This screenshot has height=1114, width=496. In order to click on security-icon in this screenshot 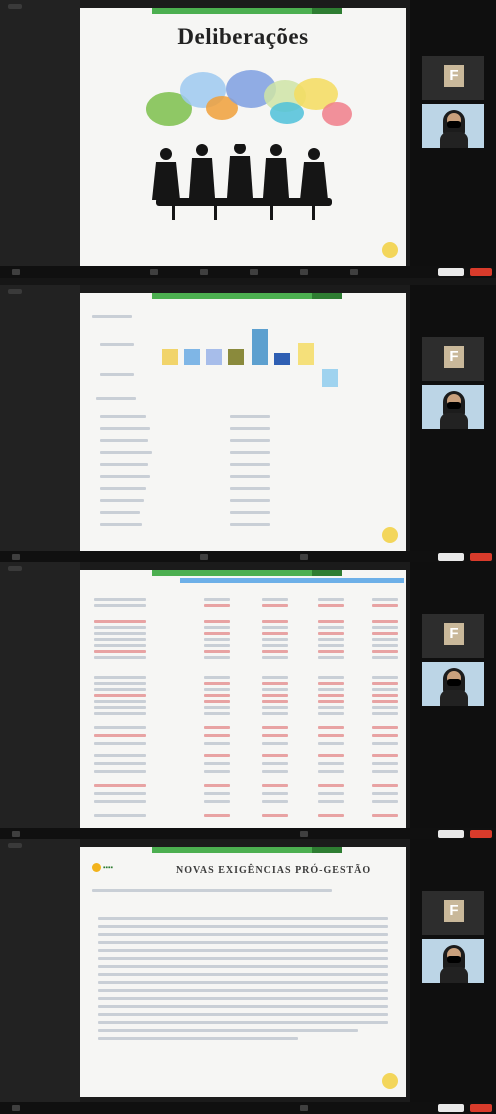, I will do `click(154, 272)`.